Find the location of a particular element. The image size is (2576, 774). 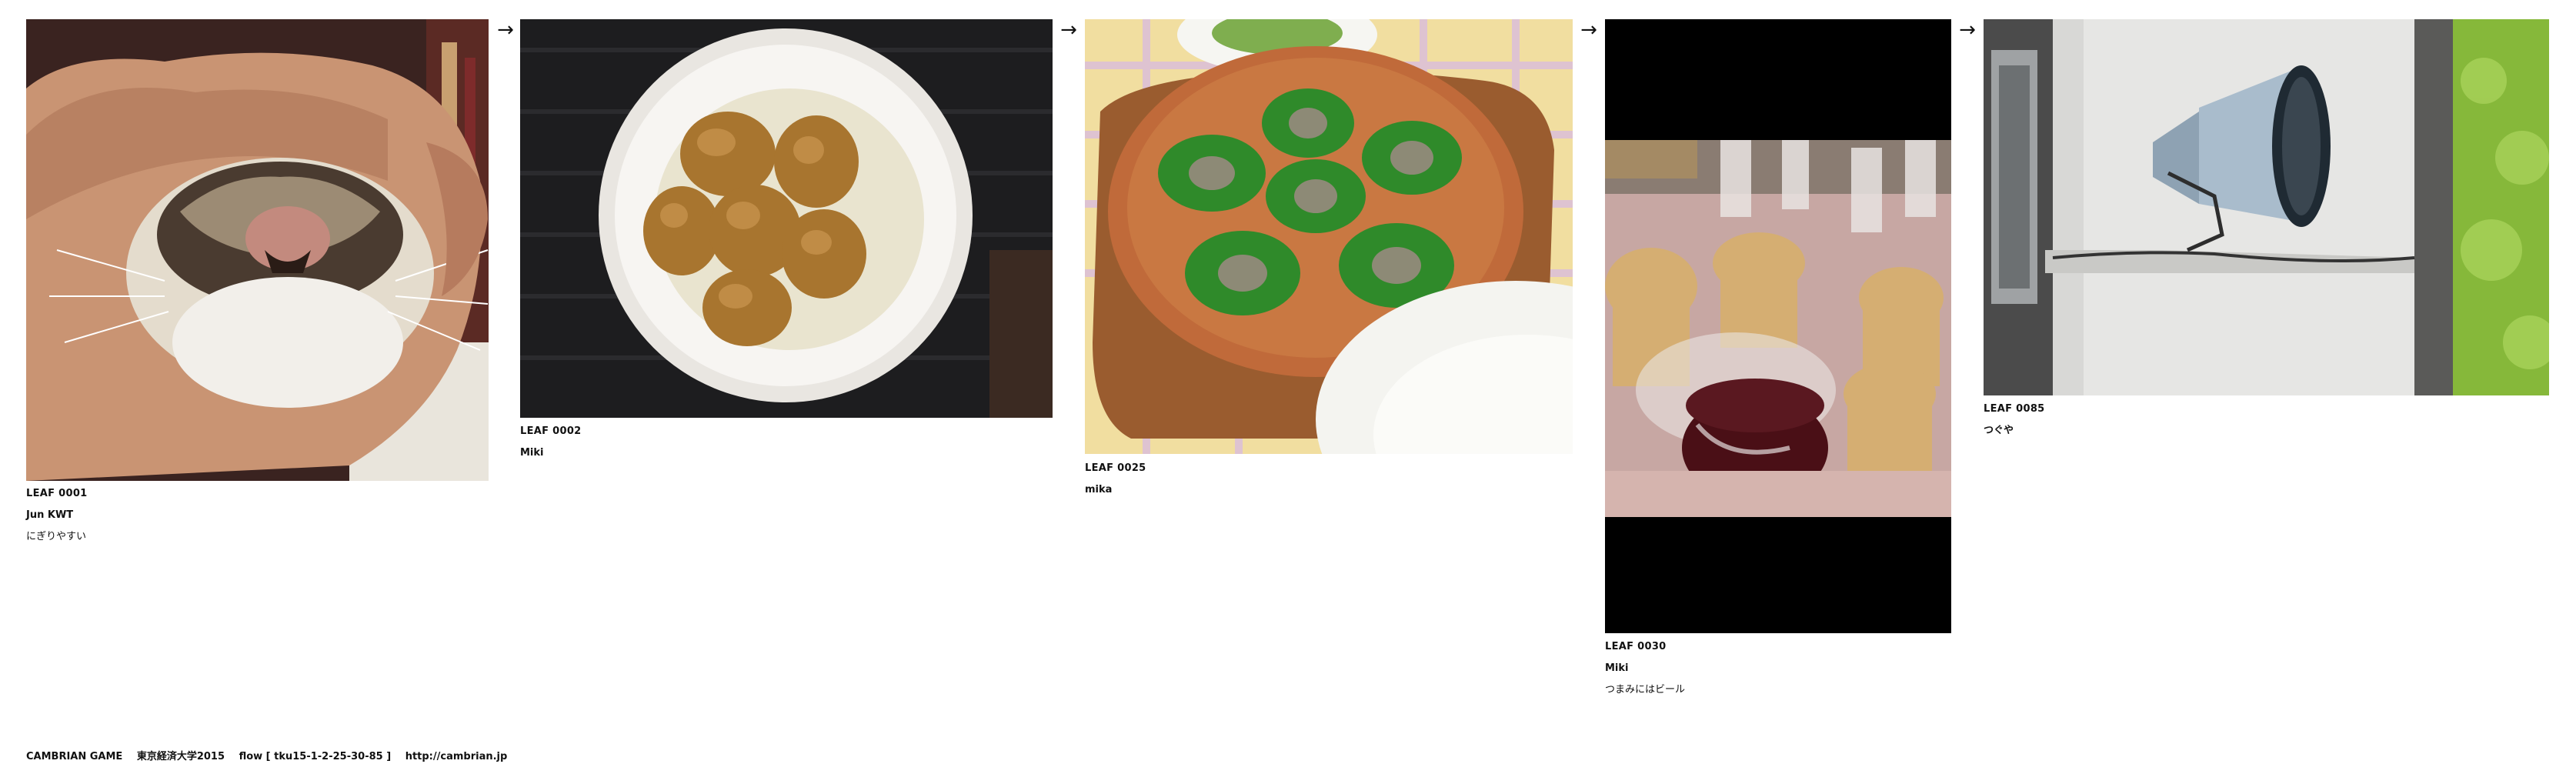

cat-in-hand-photo is located at coordinates (258, 250).